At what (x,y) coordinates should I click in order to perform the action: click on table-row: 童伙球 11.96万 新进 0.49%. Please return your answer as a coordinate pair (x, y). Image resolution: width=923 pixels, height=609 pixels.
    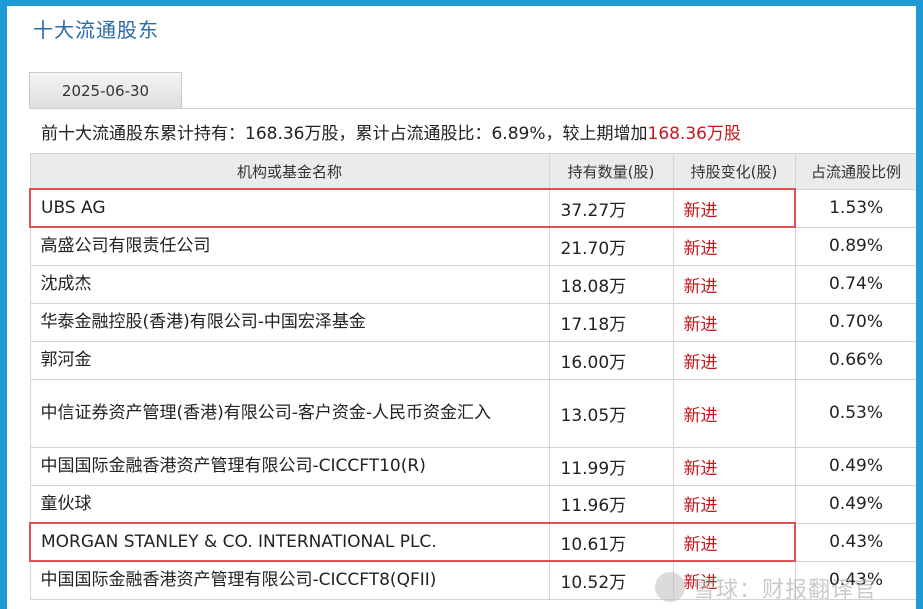
    Looking at the image, I should click on (472, 504).